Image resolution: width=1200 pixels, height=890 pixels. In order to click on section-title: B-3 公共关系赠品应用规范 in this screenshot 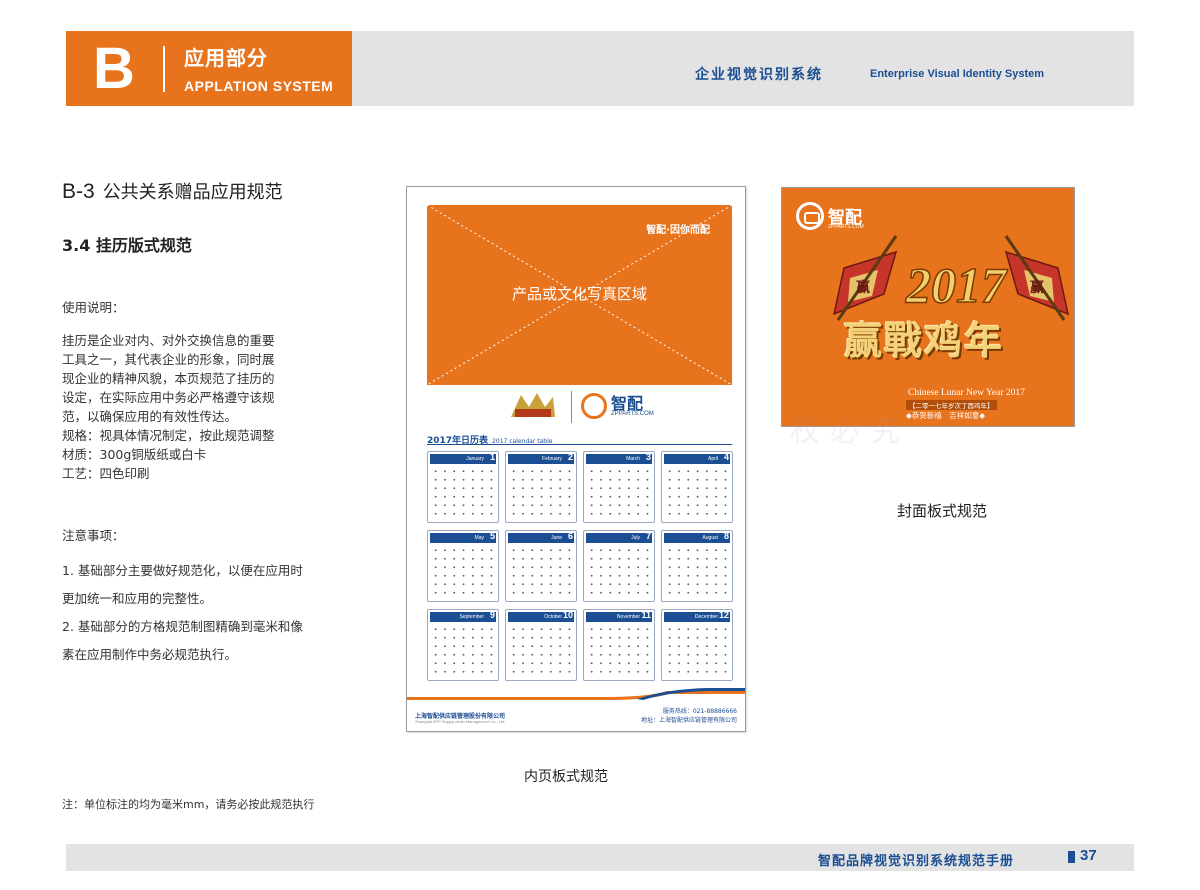, I will do `click(172, 191)`.